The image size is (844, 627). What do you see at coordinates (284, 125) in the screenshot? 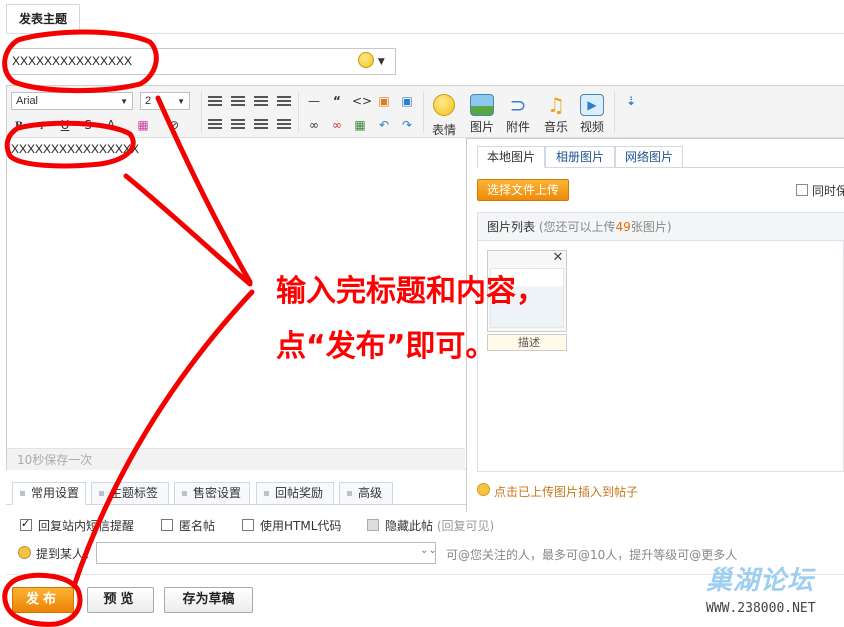
I see `outdent-icon` at bounding box center [284, 125].